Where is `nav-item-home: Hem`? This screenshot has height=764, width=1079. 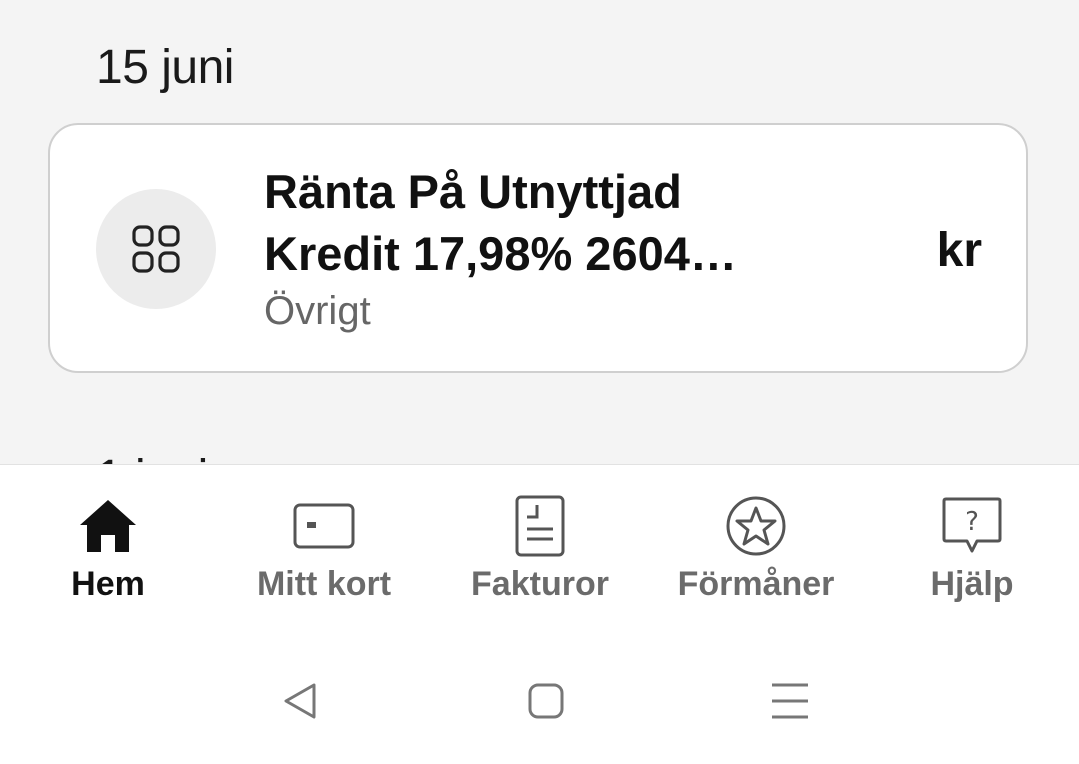
nav-item-home: Hem is located at coordinates (108, 553).